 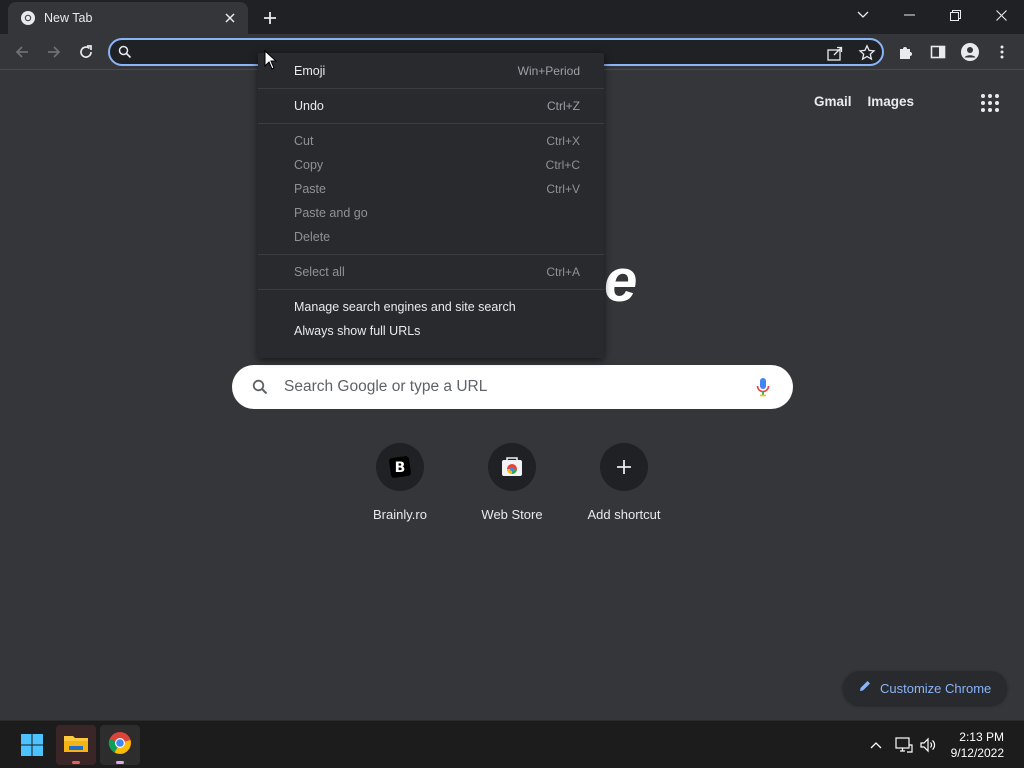 What do you see at coordinates (512, 744) in the screenshot?
I see `taskbar: 2:13 PM 9/12/2022` at bounding box center [512, 744].